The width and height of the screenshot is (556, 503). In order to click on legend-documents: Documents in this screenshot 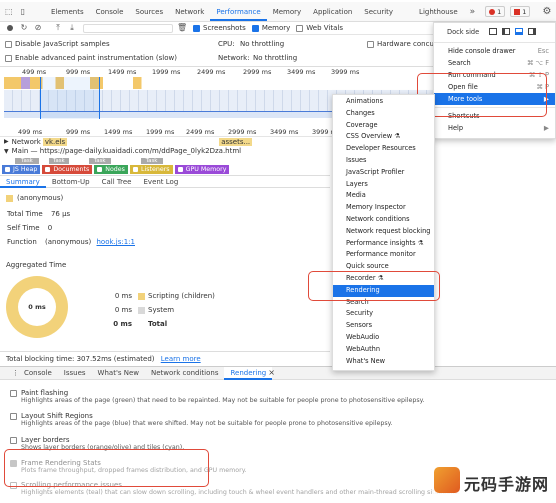, I will do `click(67, 169)`.